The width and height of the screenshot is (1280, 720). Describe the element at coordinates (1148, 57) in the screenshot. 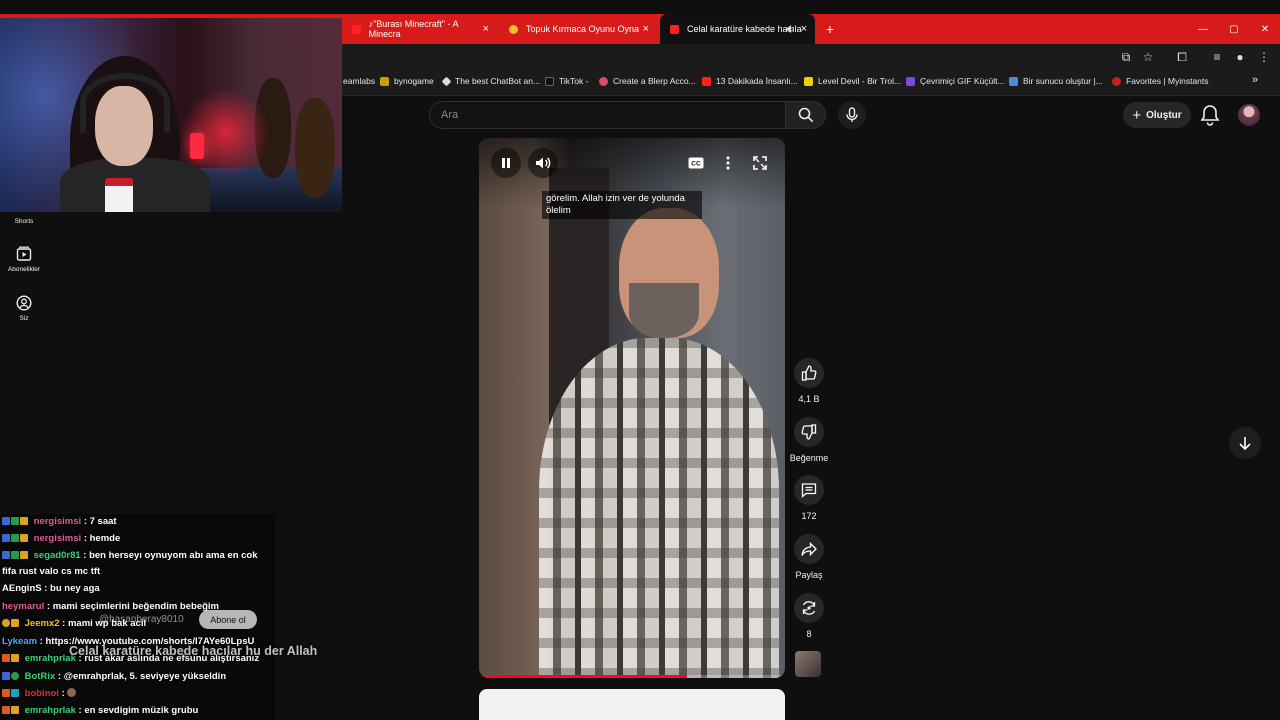

I see `bookmark-star-icon: ☆` at that location.